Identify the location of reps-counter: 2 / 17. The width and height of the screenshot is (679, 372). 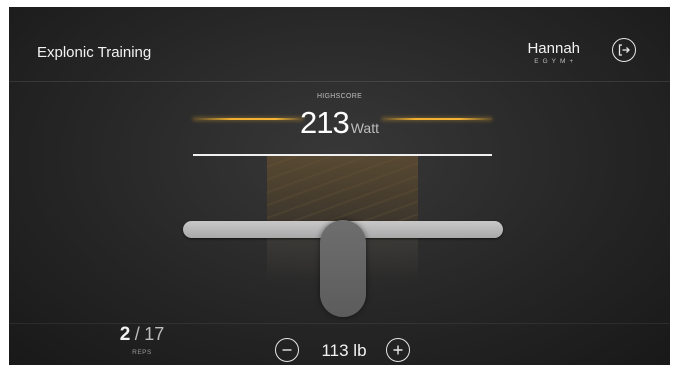
(142, 335).